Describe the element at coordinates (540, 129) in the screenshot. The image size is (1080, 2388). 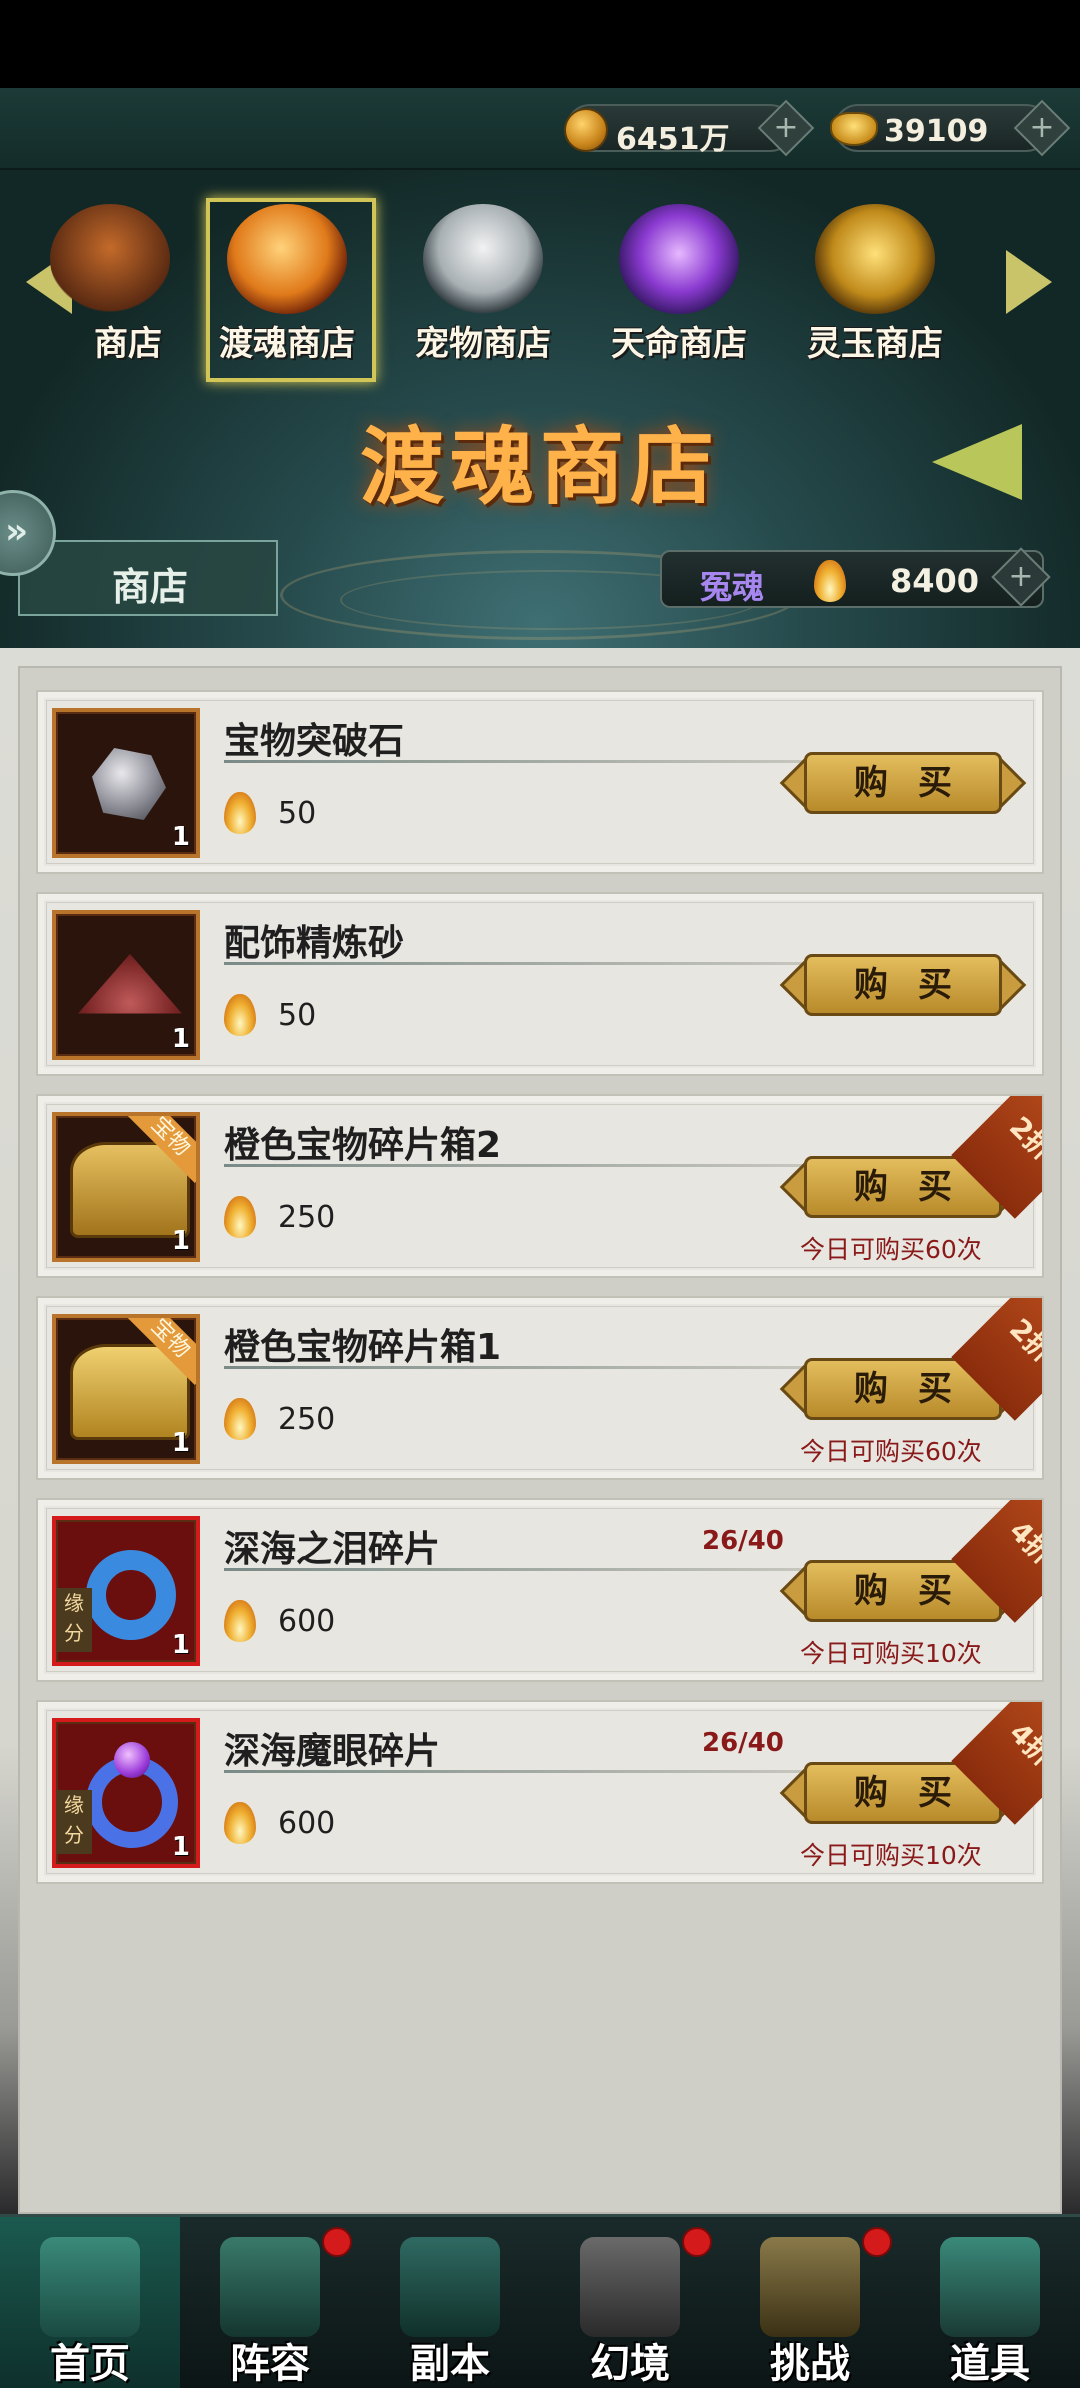
I see `currency-bar: 6451万 + 39109 +` at that location.